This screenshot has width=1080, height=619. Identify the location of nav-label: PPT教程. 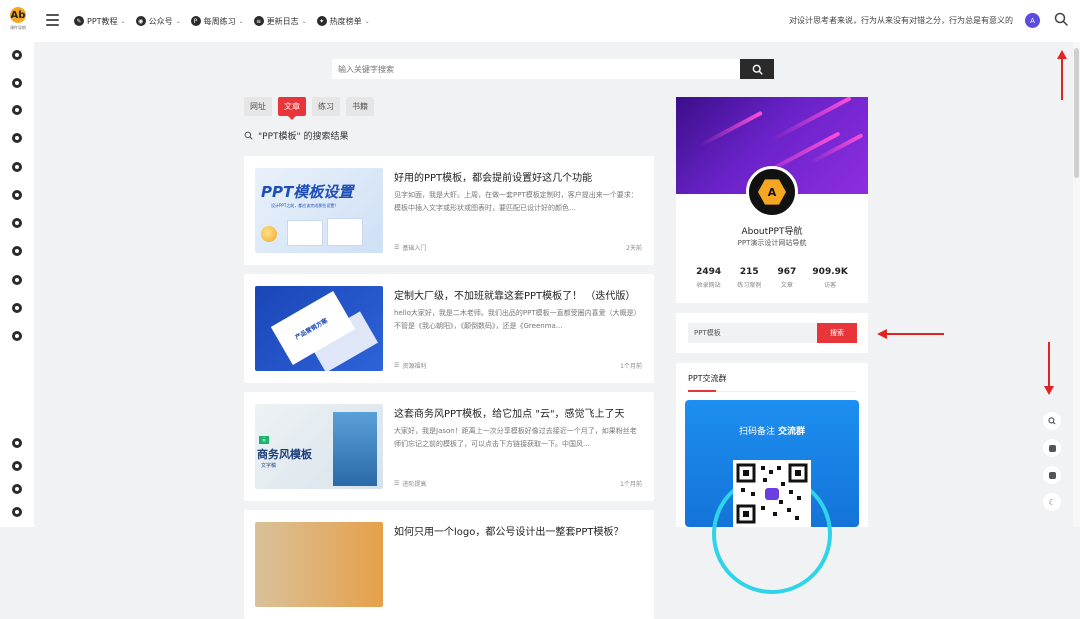
(102, 21).